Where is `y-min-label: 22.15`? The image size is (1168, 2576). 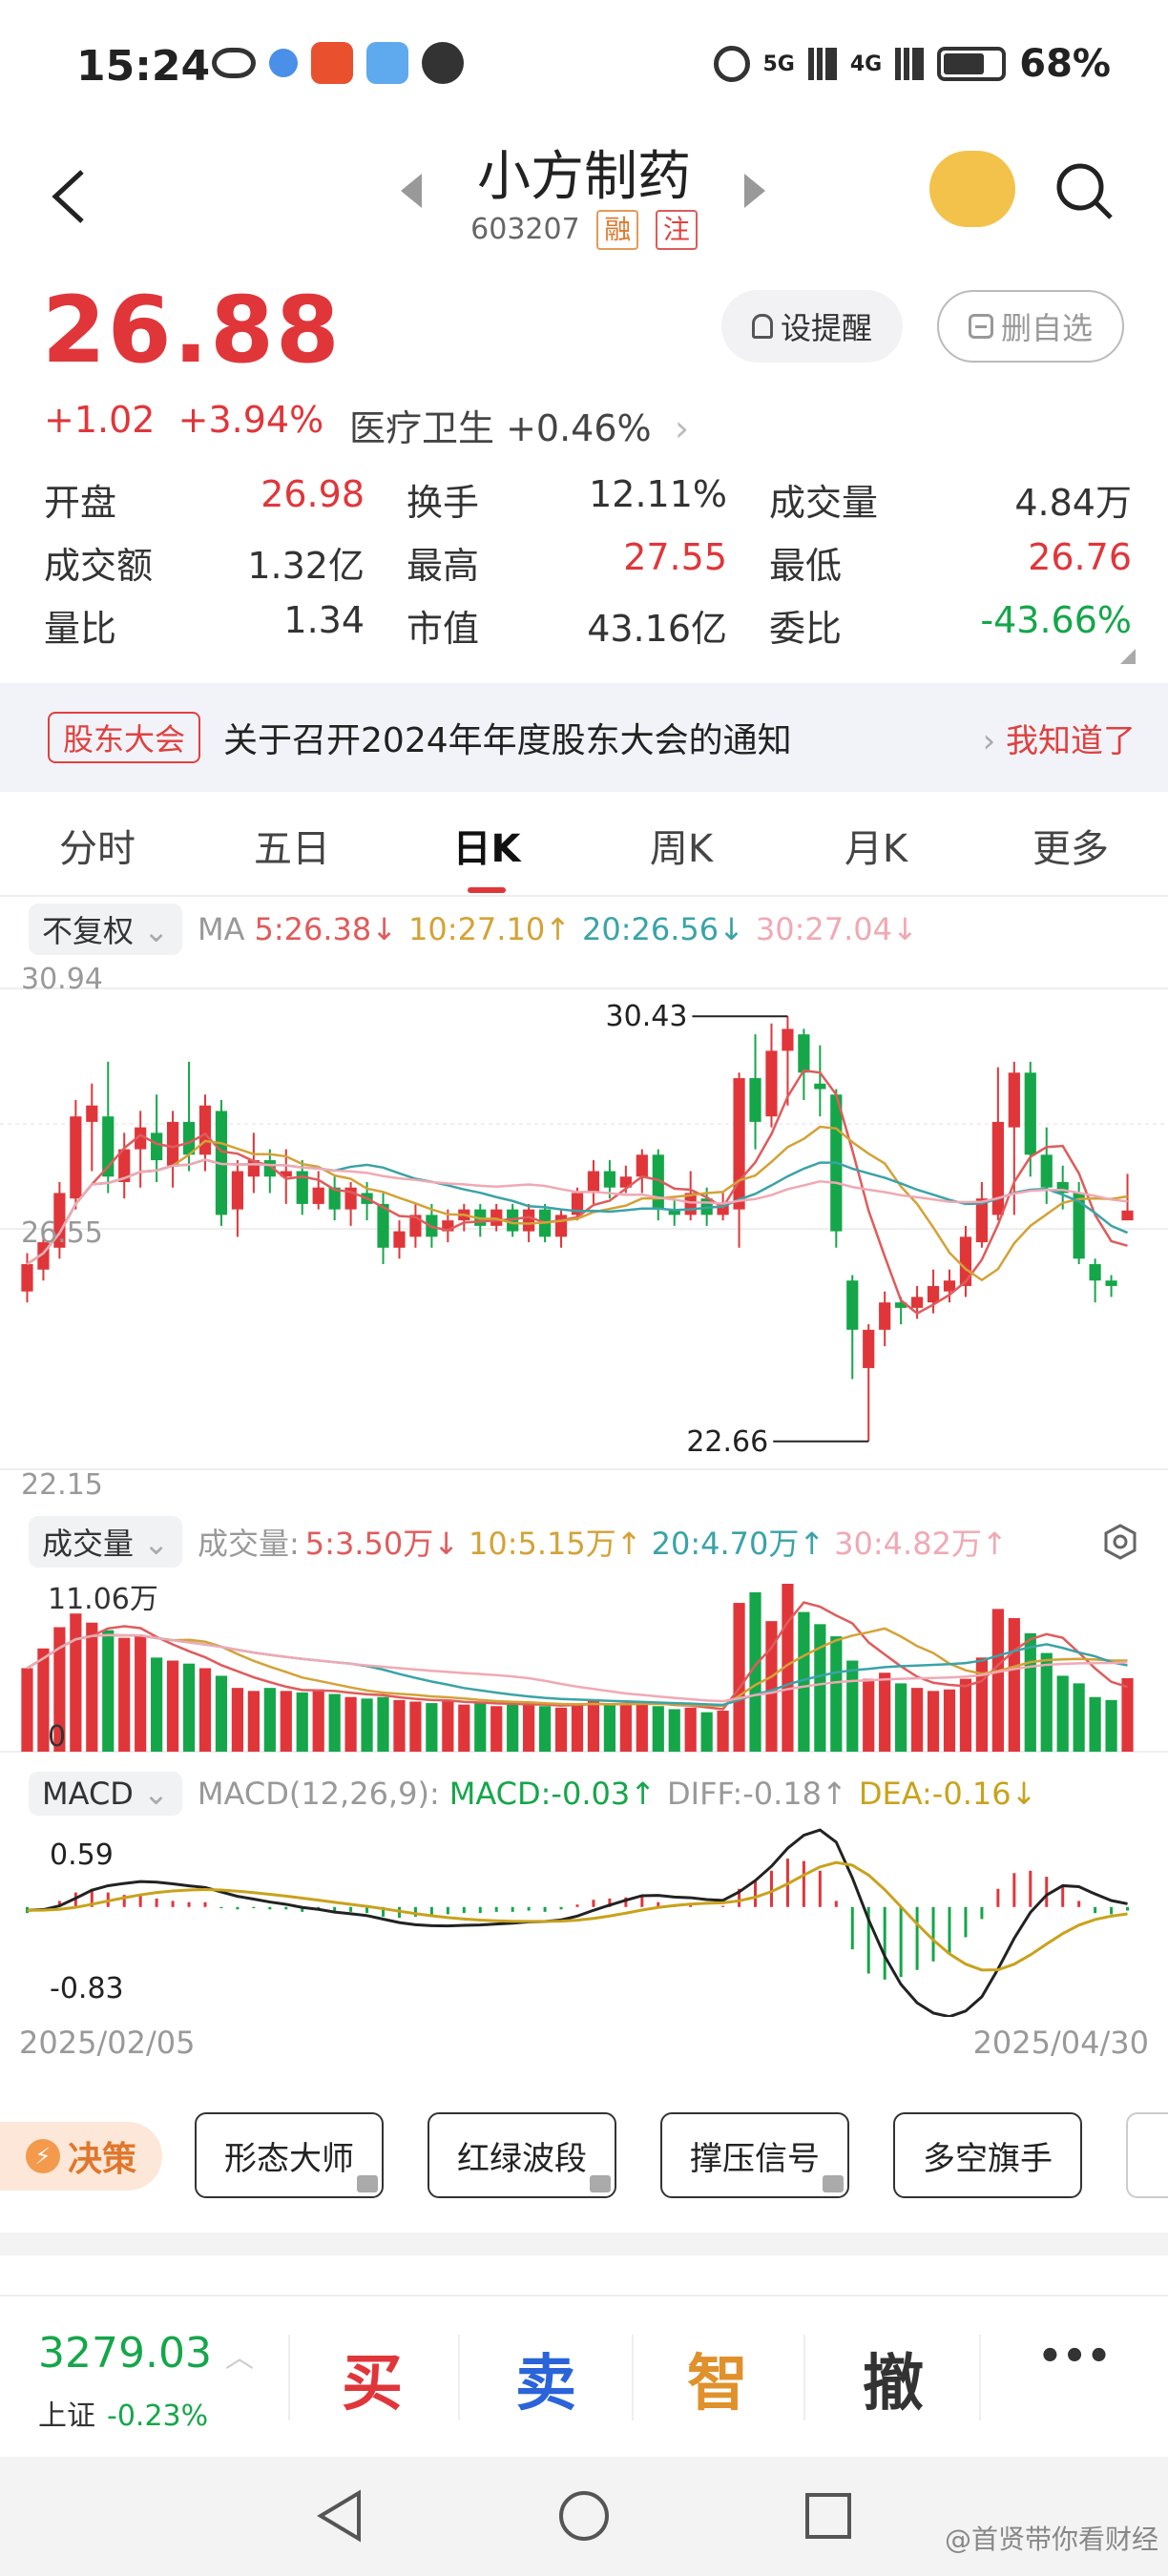 y-min-label: 22.15 is located at coordinates (62, 1485).